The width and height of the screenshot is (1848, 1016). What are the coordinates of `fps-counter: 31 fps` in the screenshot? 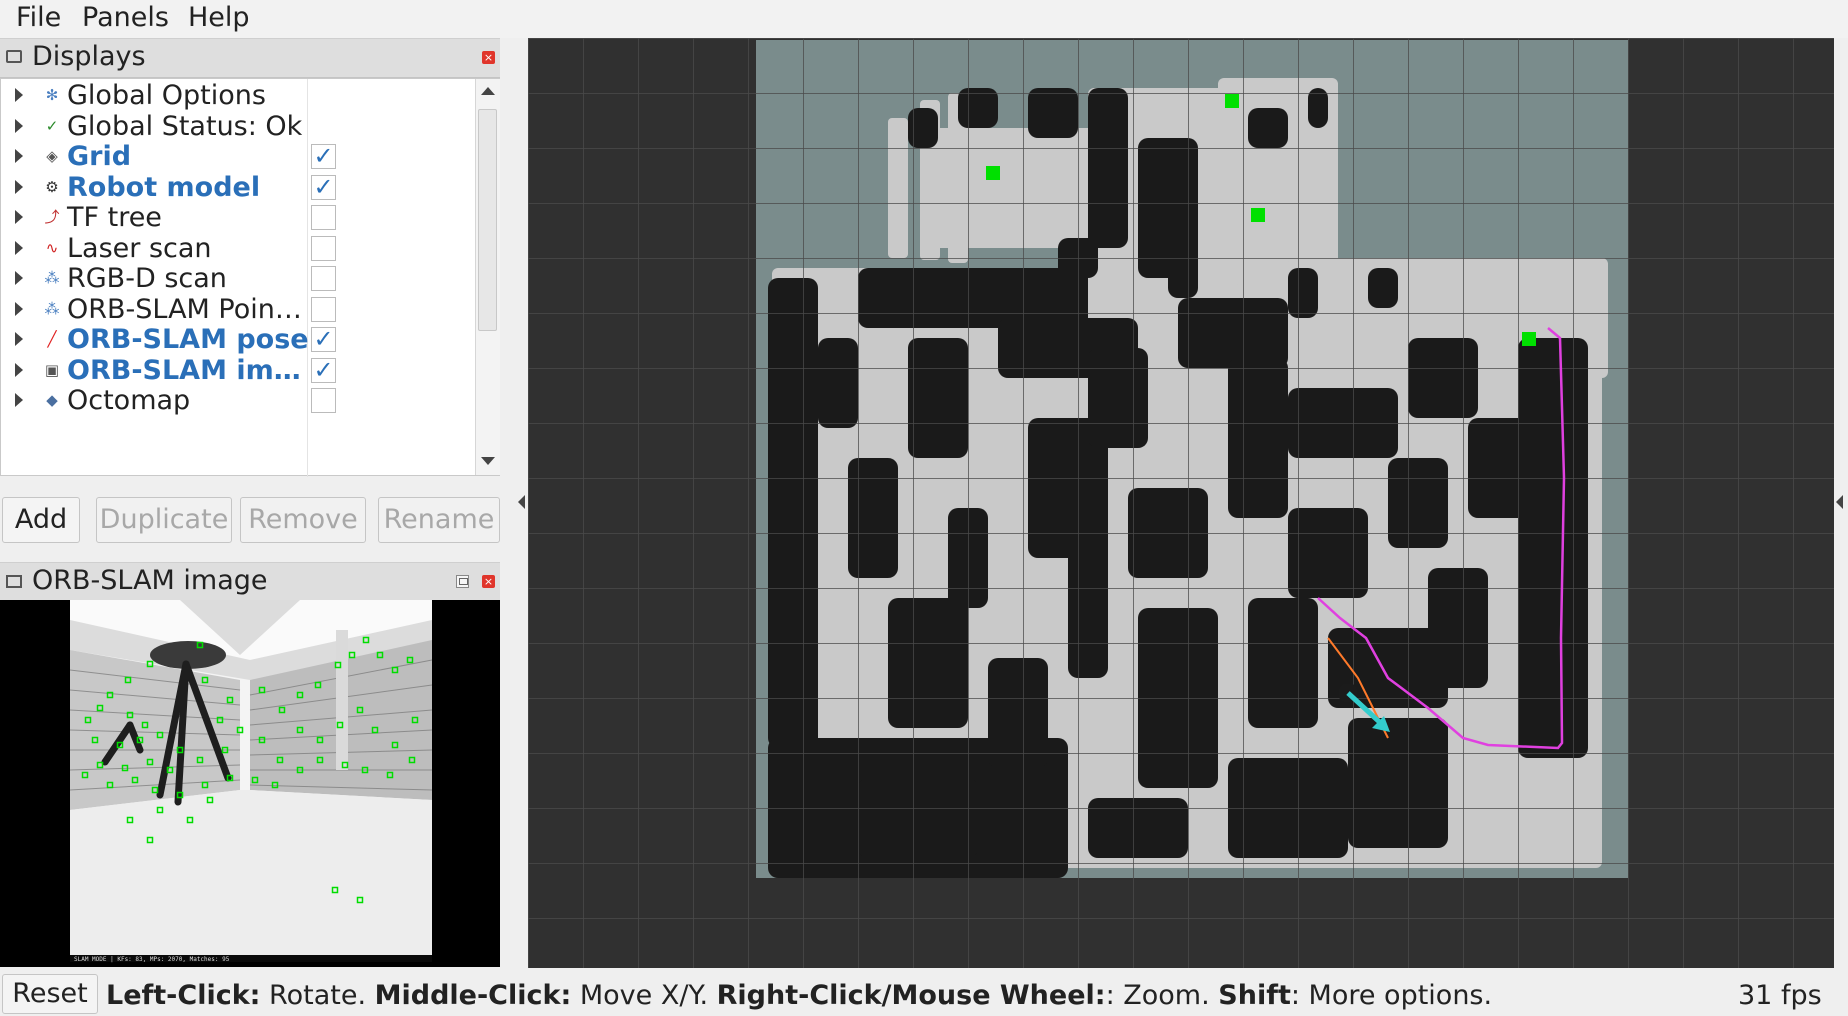 It's located at (1780, 995).